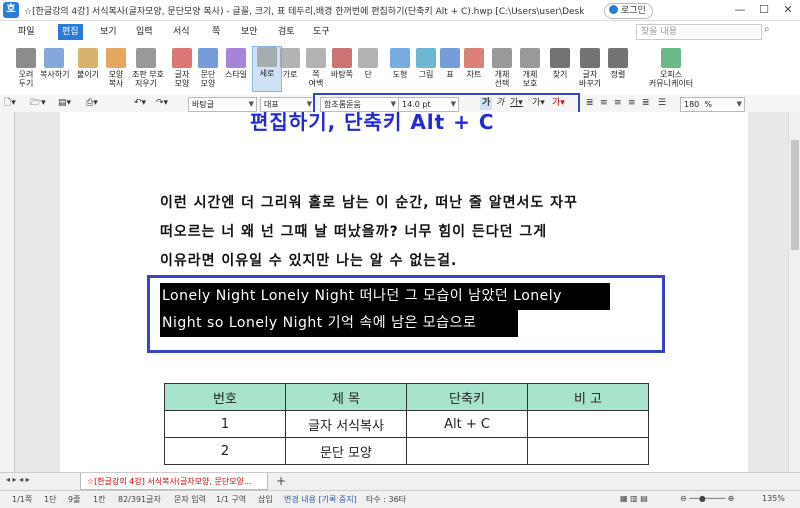 Image resolution: width=800 pixels, height=508 pixels. What do you see at coordinates (26, 32) in the screenshot?
I see `menu-file: 파일` at bounding box center [26, 32].